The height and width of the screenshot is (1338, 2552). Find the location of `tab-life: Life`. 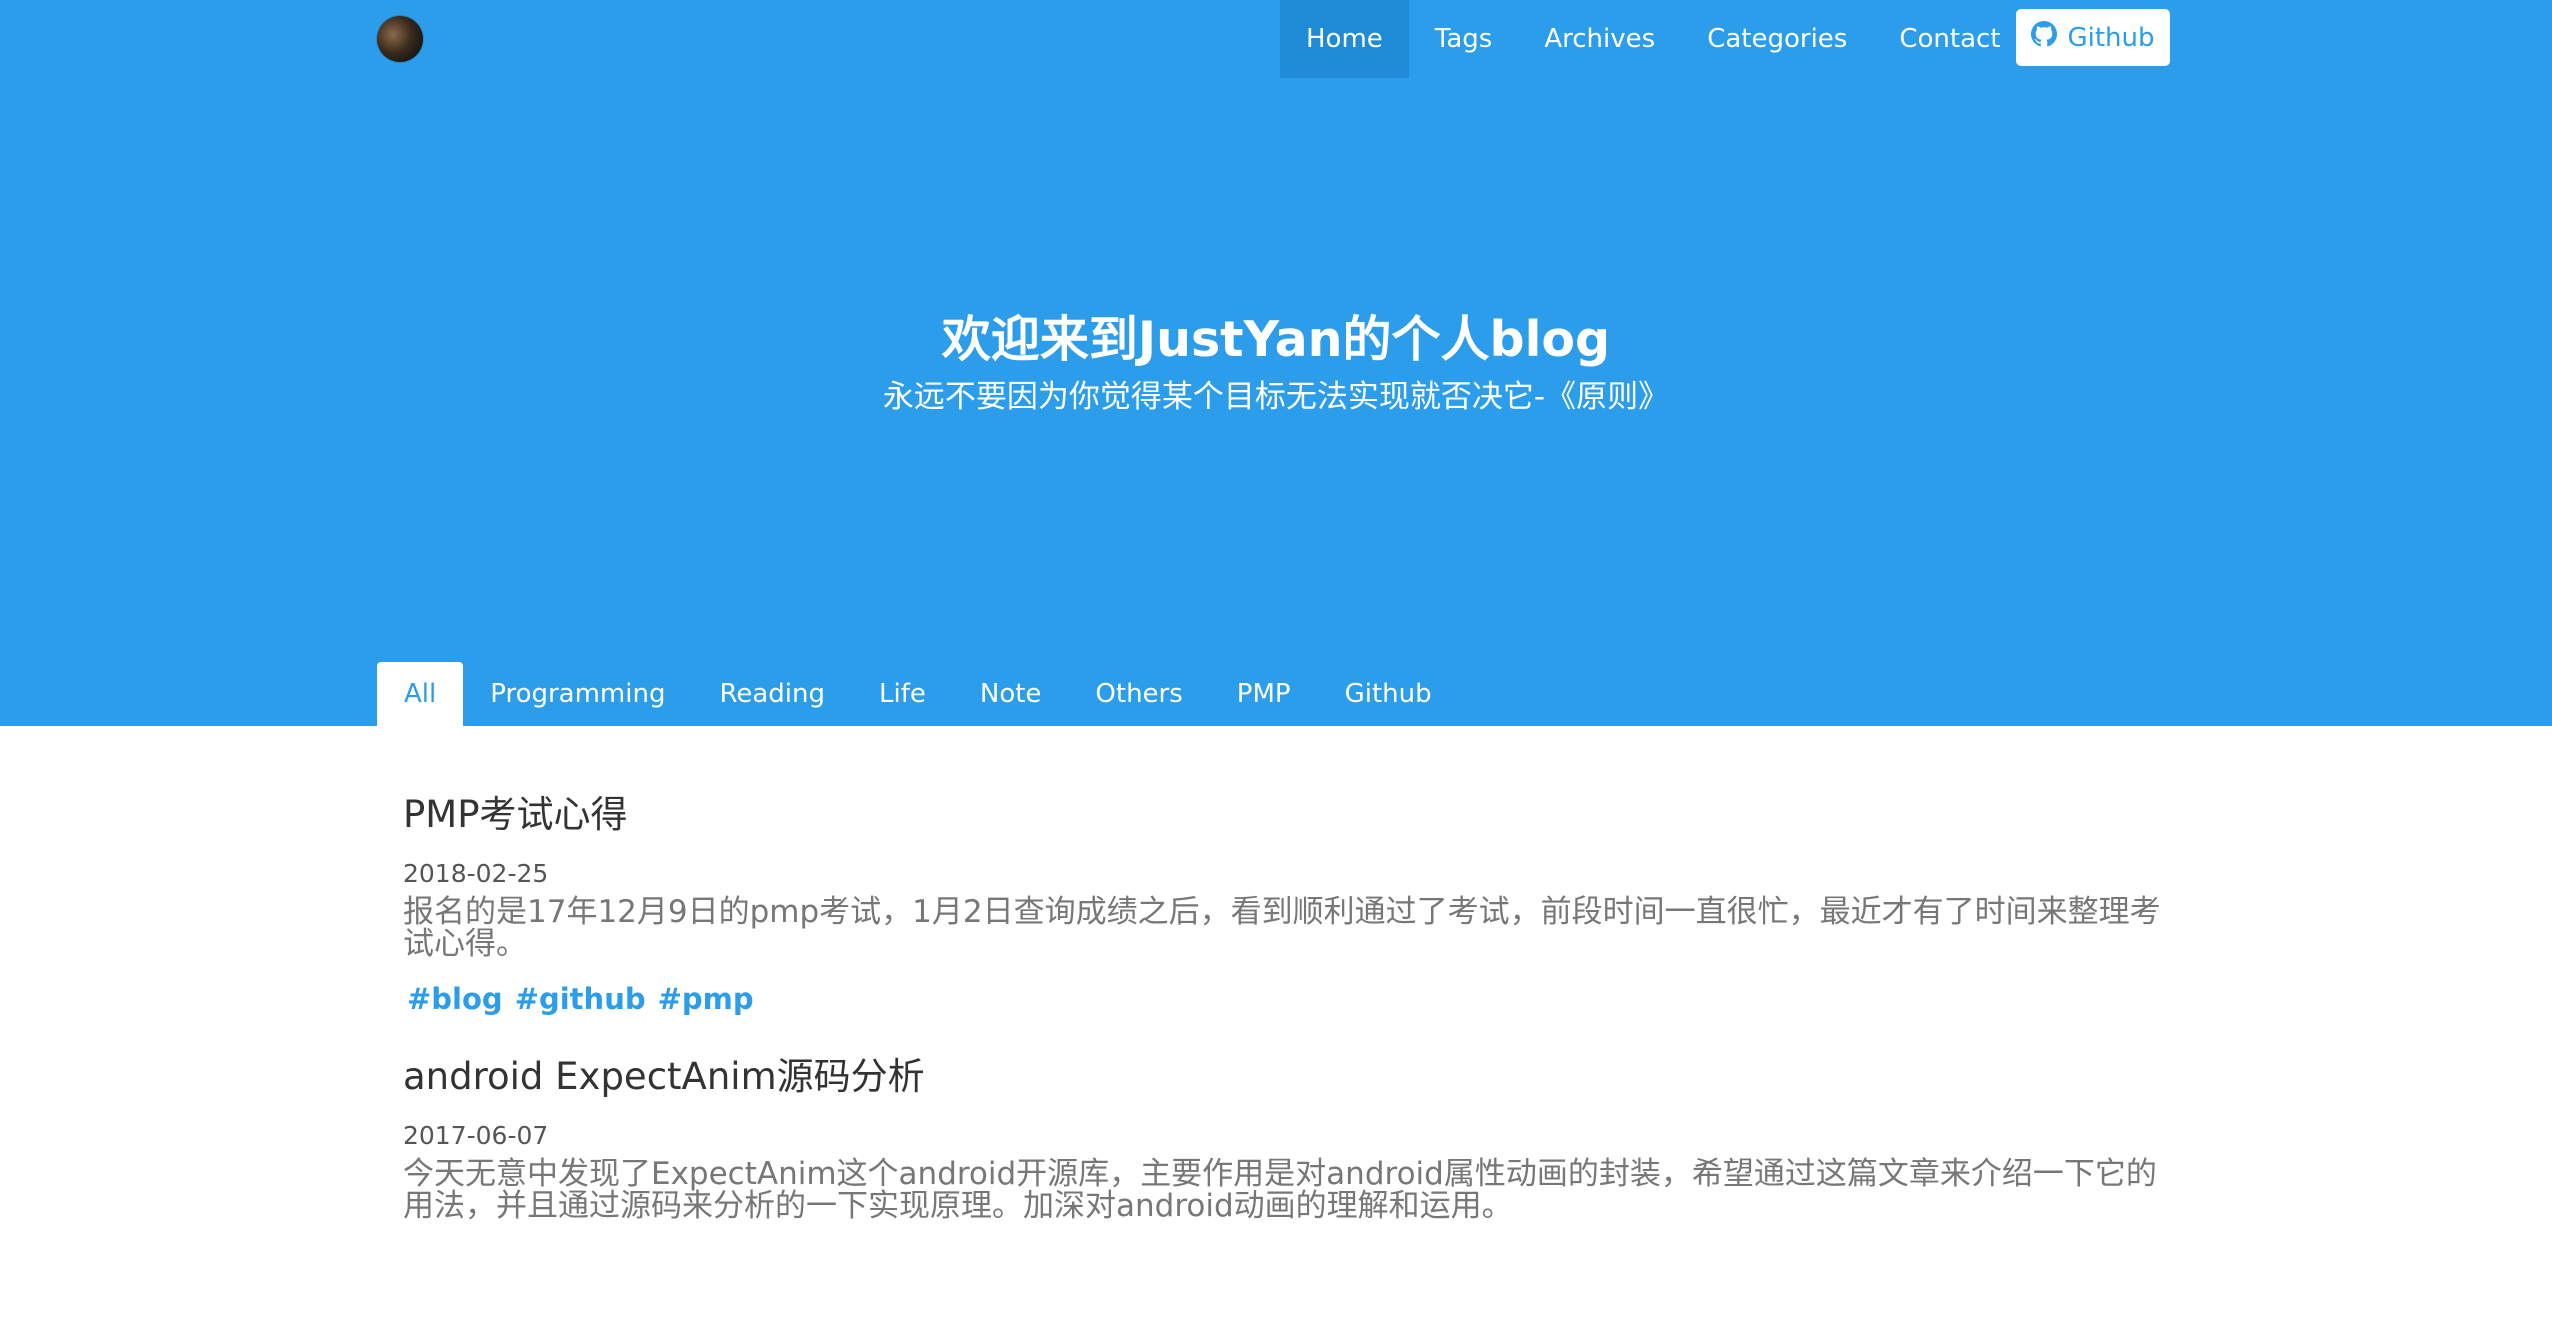

tab-life: Life is located at coordinates (902, 694).